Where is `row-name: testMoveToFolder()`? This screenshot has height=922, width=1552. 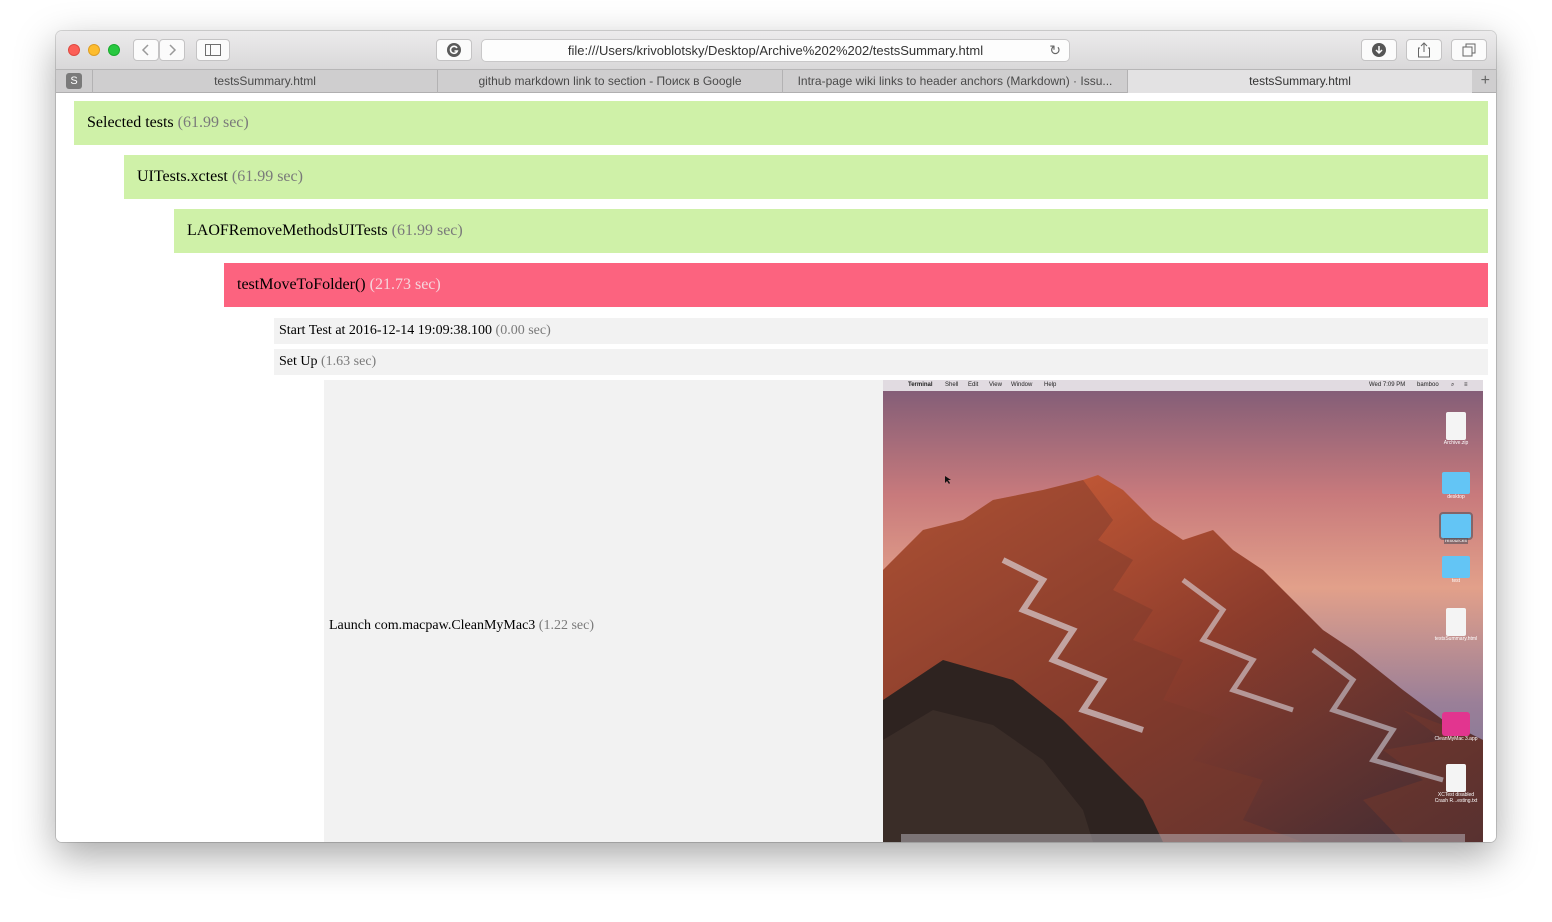
row-name: testMoveToFolder() is located at coordinates (301, 284).